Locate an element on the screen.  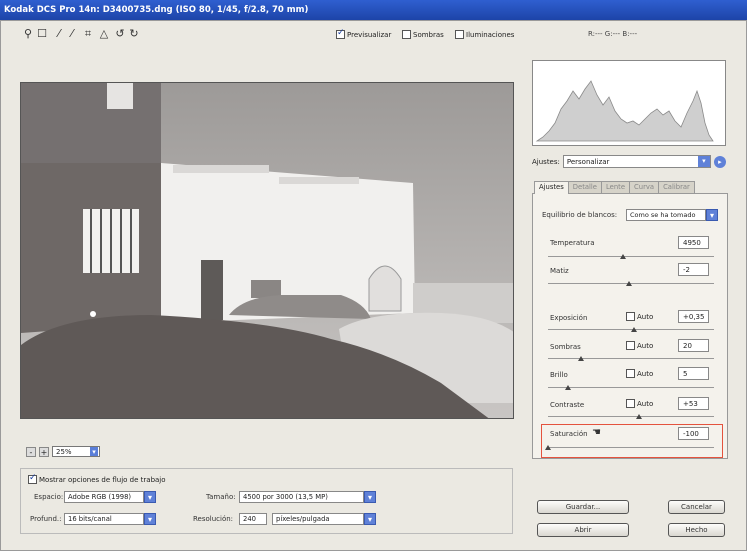
exposure-auto-label: Auto is located at coordinates (645, 316).